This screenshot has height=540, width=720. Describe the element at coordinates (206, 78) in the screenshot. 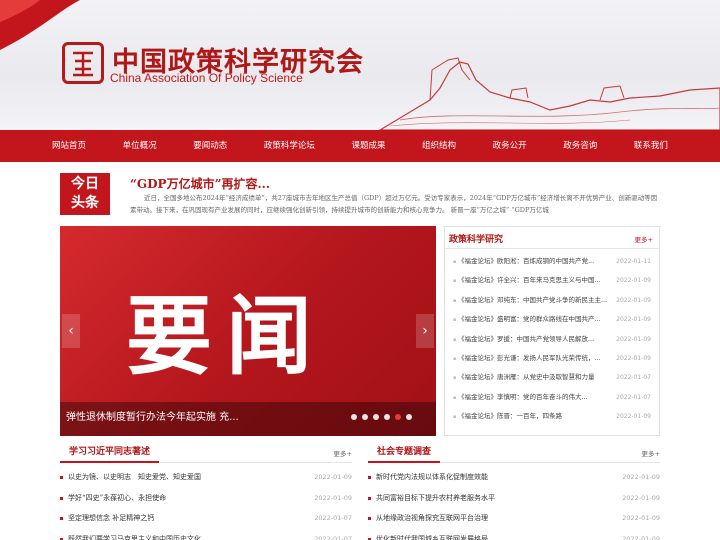

I see `logo-english-name: China Association Of Policy Science` at that location.